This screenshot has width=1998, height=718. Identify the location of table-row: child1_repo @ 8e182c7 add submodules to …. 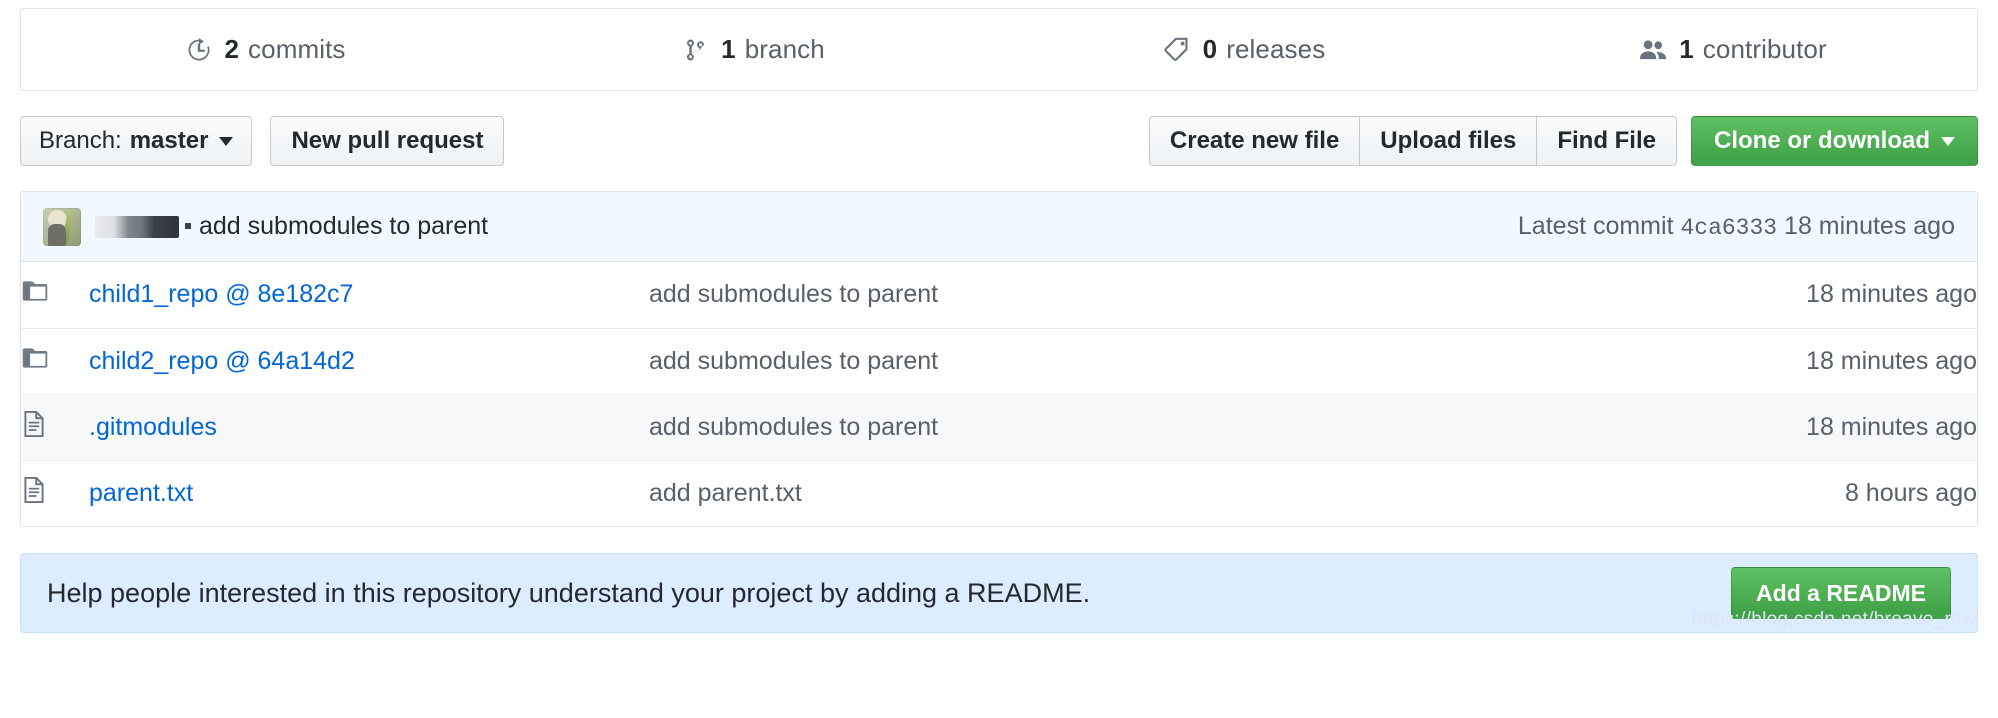
(999, 295).